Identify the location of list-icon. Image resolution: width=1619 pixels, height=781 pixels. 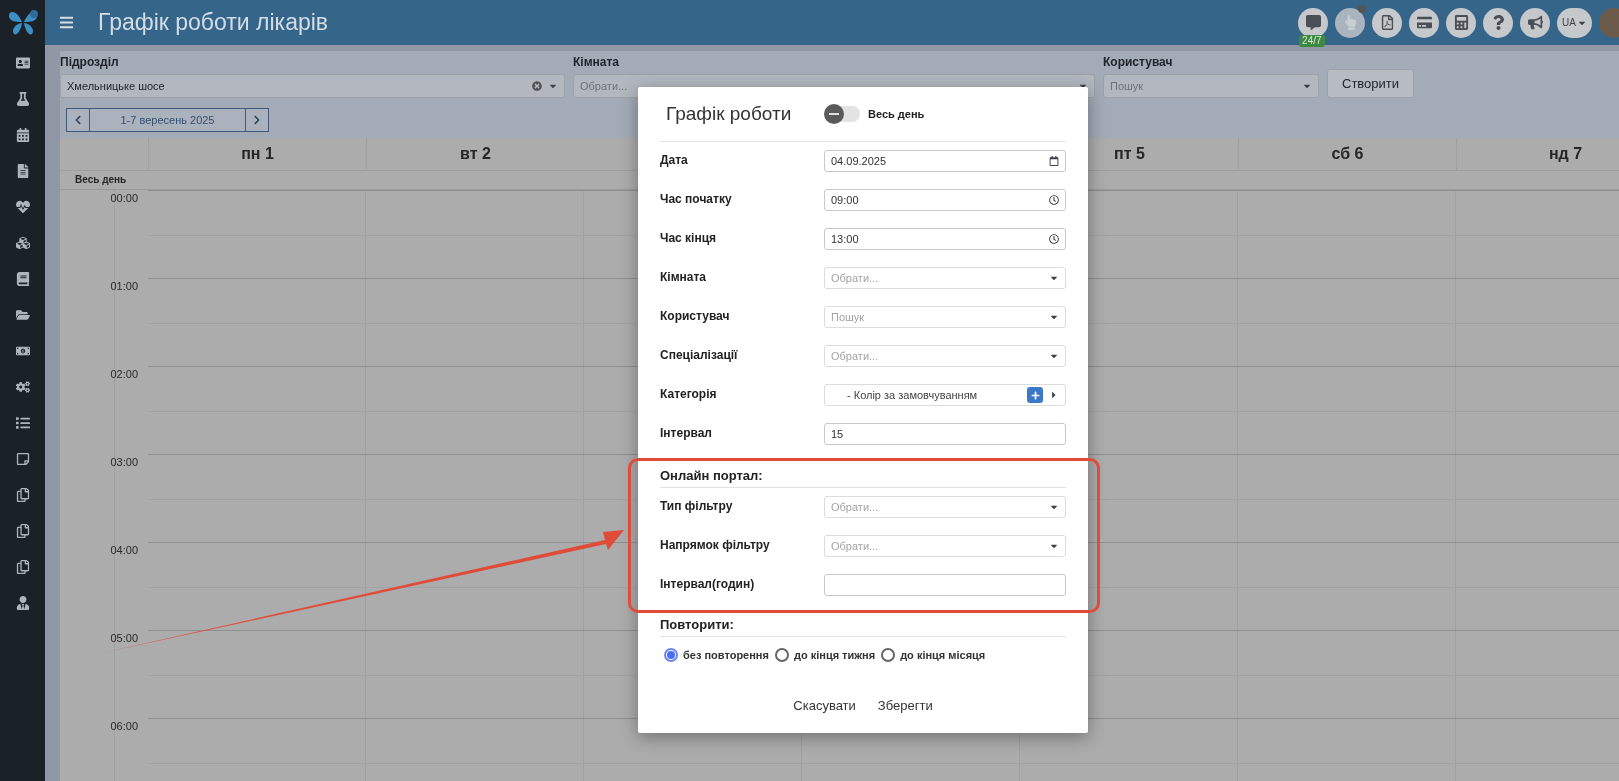
(22, 423).